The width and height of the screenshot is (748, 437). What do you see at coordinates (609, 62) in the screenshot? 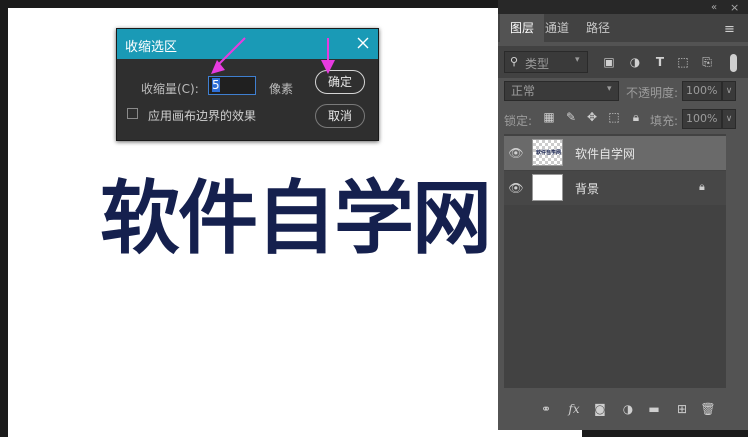
I see `image-filter-icon: ▣` at bounding box center [609, 62].